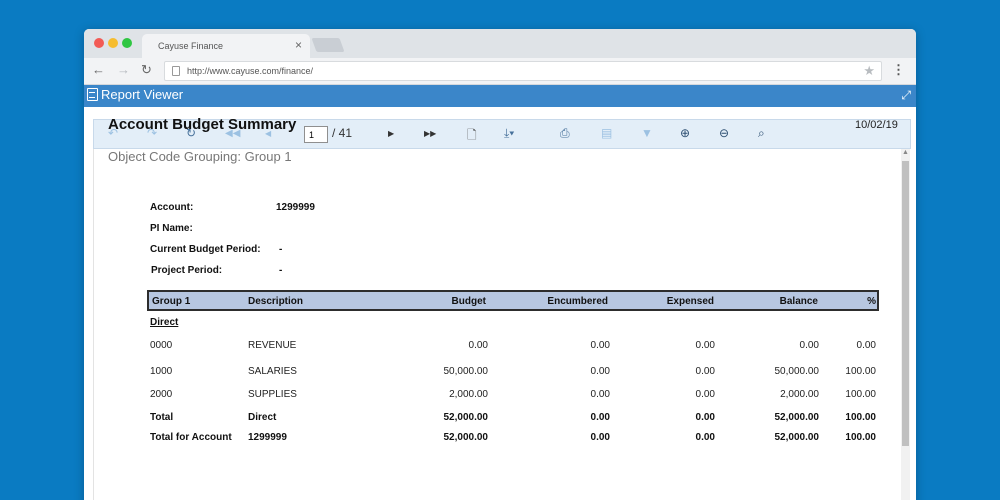  Describe the element at coordinates (164, 322) in the screenshot. I see `group-label: Direct` at that location.